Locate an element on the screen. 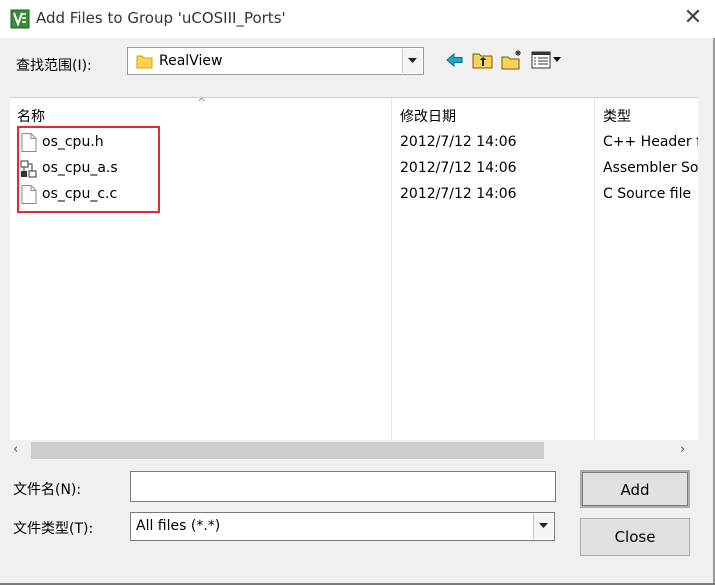  back-arrow-icon is located at coordinates (455, 60).